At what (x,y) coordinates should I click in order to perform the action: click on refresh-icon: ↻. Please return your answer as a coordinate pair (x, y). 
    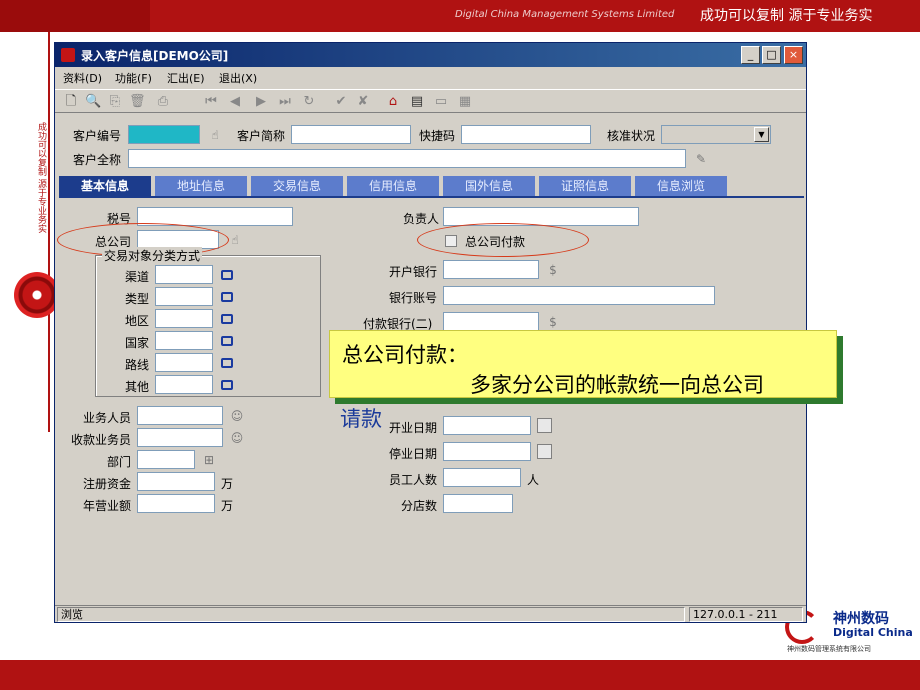
    Looking at the image, I should click on (309, 102).